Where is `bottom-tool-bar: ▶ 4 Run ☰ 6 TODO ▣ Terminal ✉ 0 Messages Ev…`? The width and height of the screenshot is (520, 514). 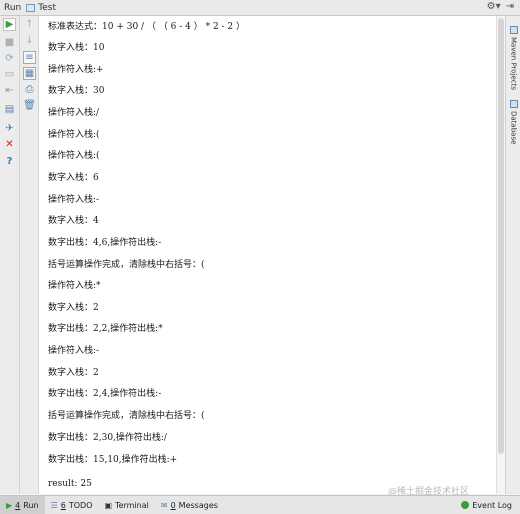 bottom-tool-bar: ▶ 4 Run ☰ 6 TODO ▣ Terminal ✉ 0 Messages Ev… is located at coordinates (260, 504).